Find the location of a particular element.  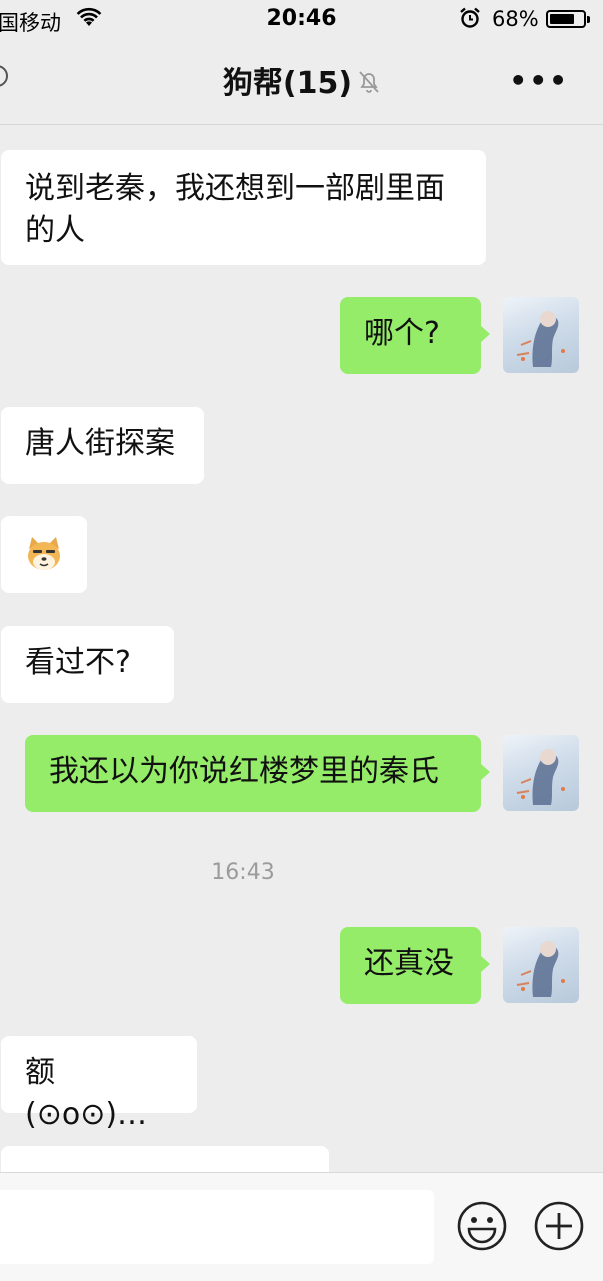

message-bubble: 还真没 is located at coordinates (415, 965).